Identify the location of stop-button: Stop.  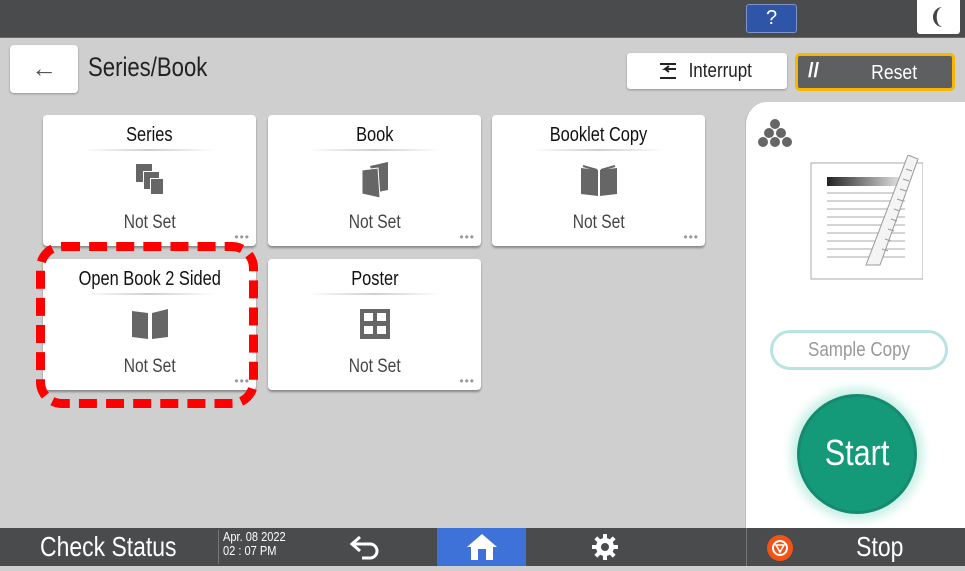
(880, 547).